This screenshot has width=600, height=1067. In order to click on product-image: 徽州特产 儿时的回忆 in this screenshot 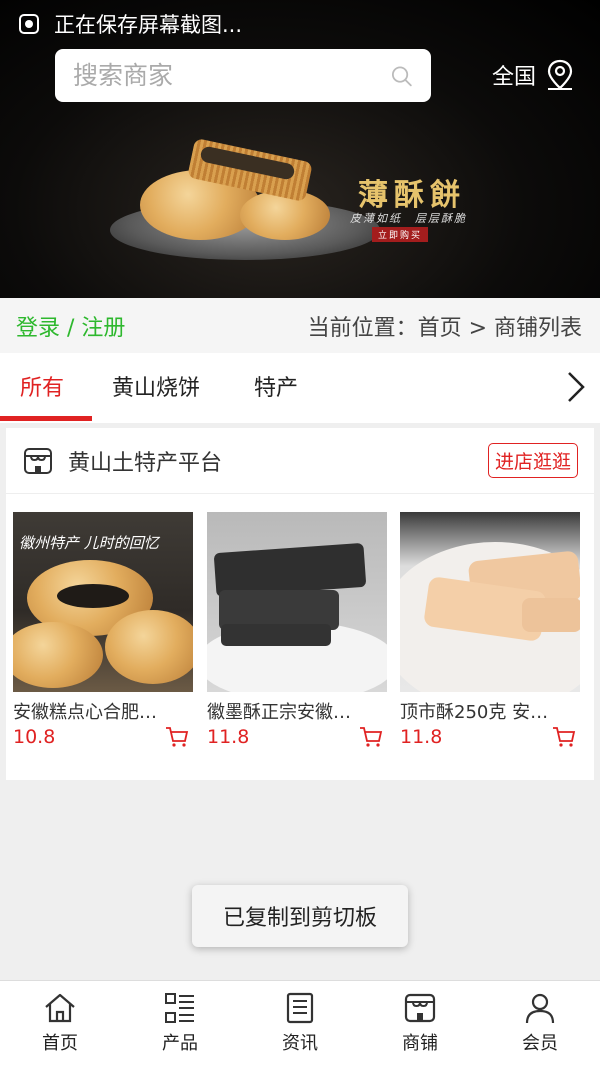, I will do `click(103, 602)`.